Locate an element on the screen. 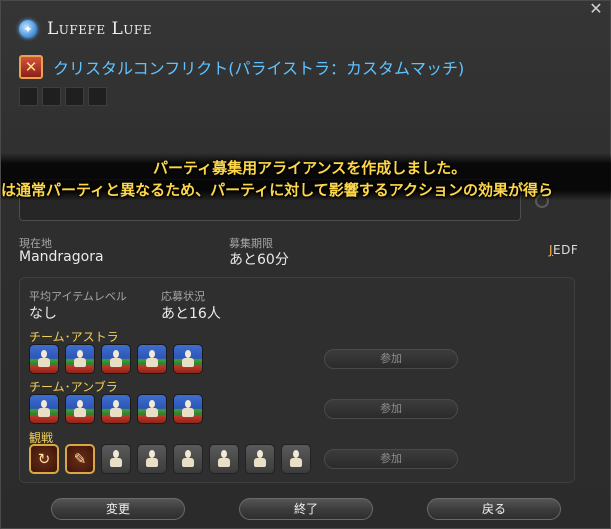 This screenshot has width=611, height=529. join-team-umbra-button: 参加 is located at coordinates (391, 409).